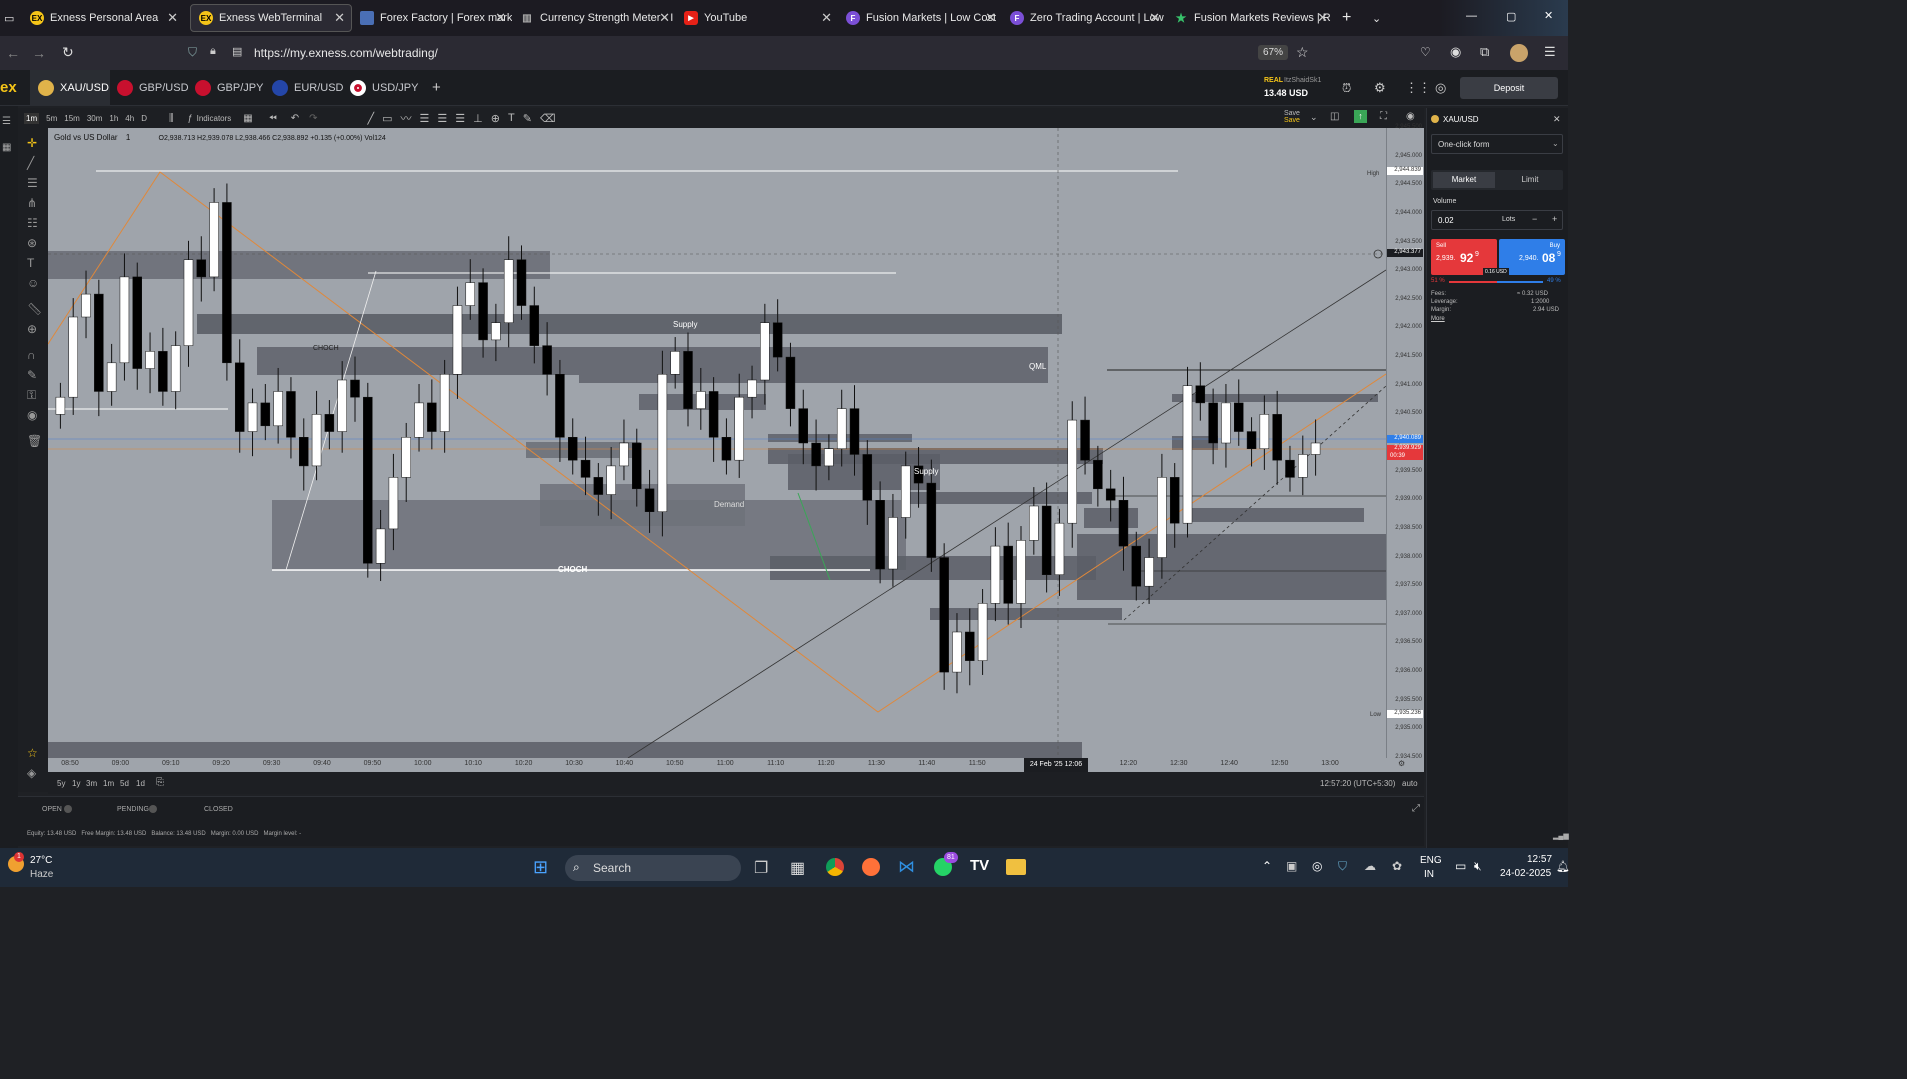  I want to click on favorites-star-icon: ☆, so click(32, 753).